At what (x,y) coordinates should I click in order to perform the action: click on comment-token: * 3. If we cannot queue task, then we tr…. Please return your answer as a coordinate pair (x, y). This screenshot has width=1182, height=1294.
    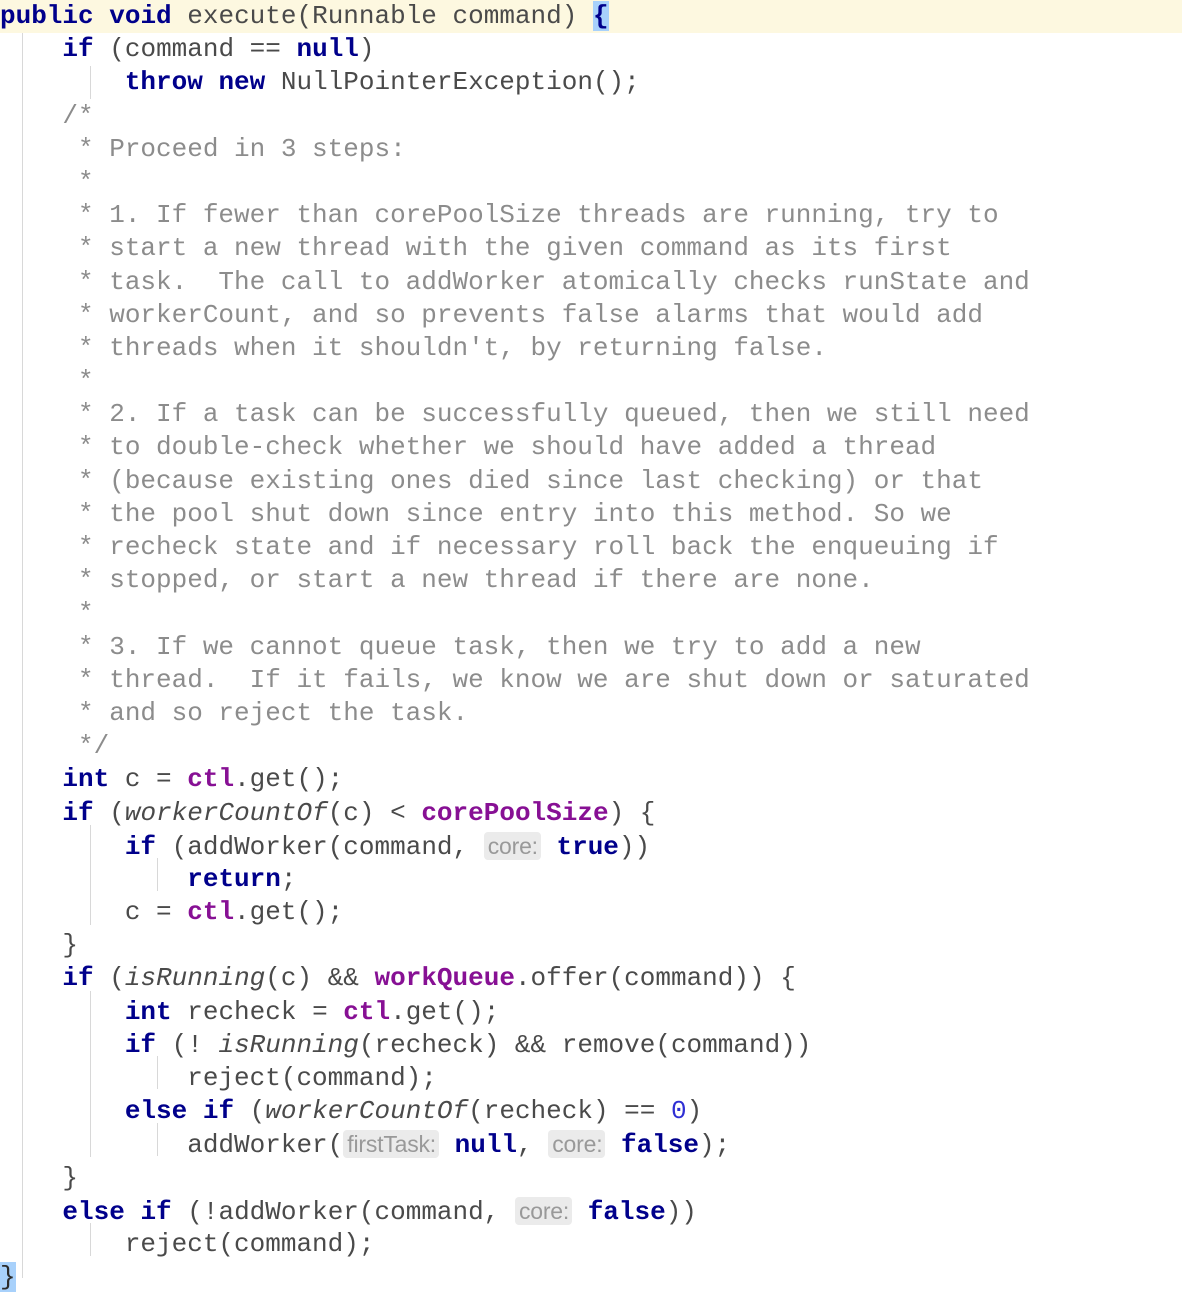
    Looking at the image, I should click on (460, 646).